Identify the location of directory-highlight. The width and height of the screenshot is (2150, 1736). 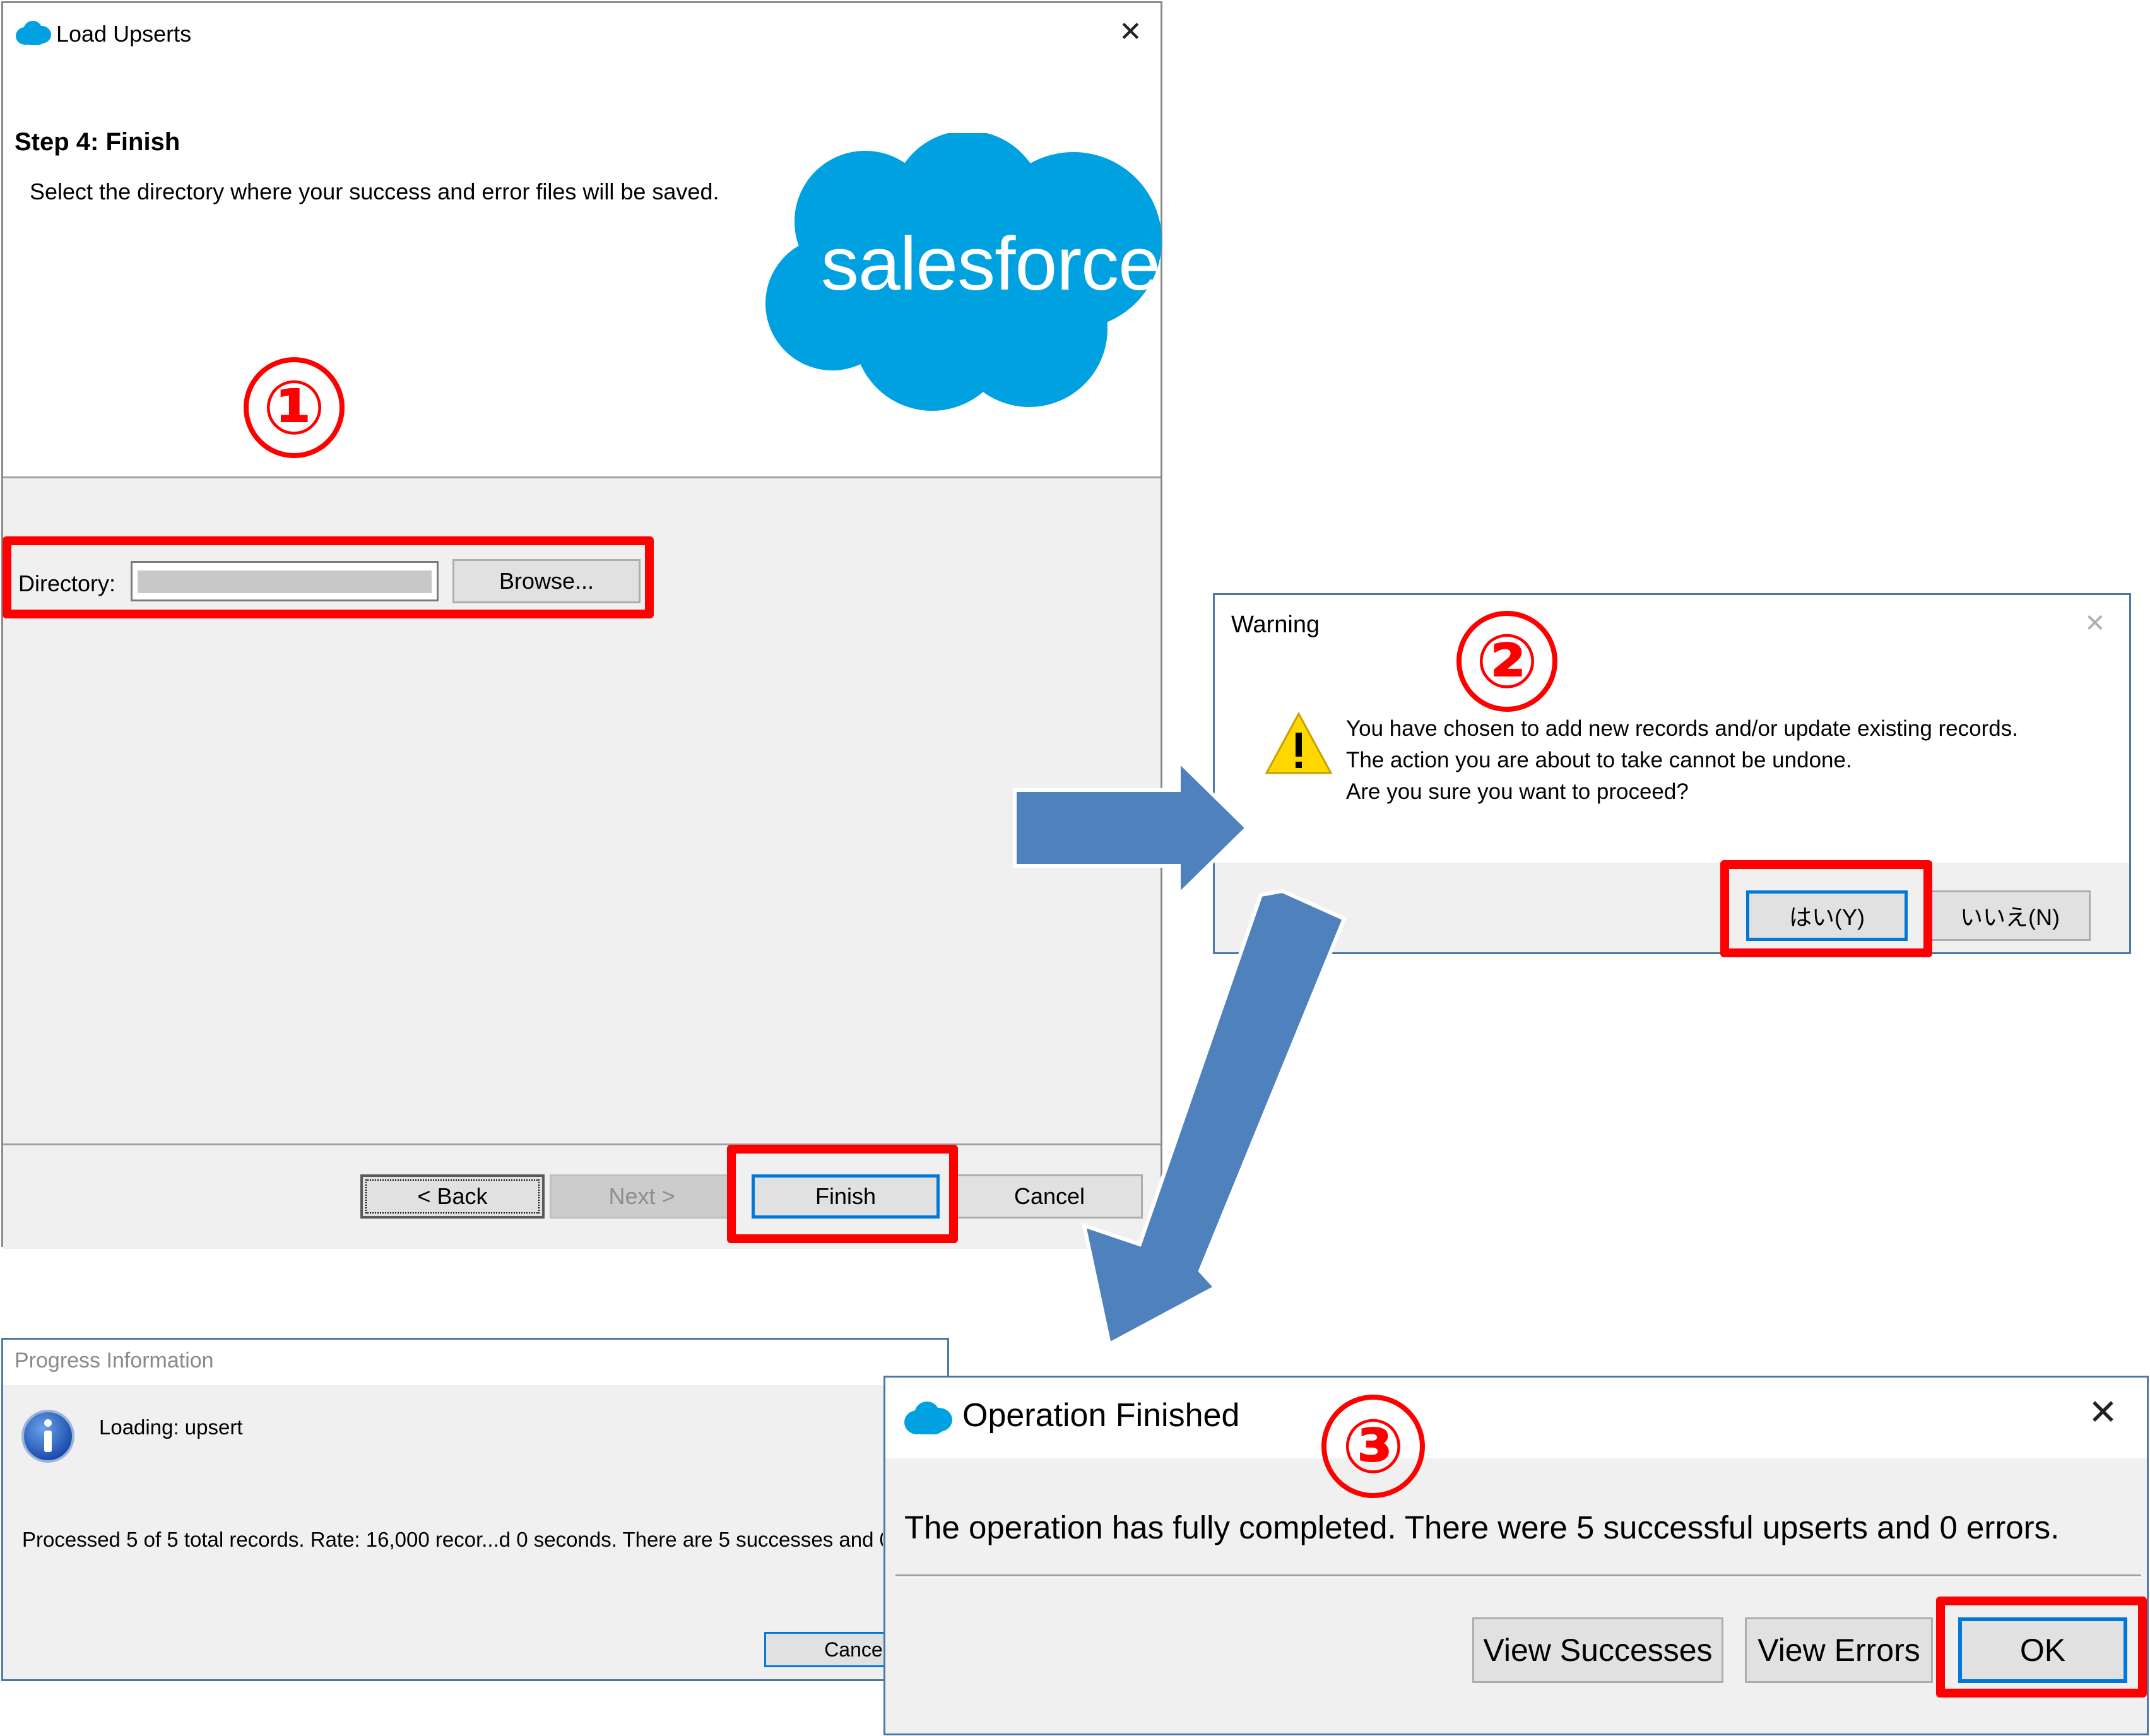
(329, 577).